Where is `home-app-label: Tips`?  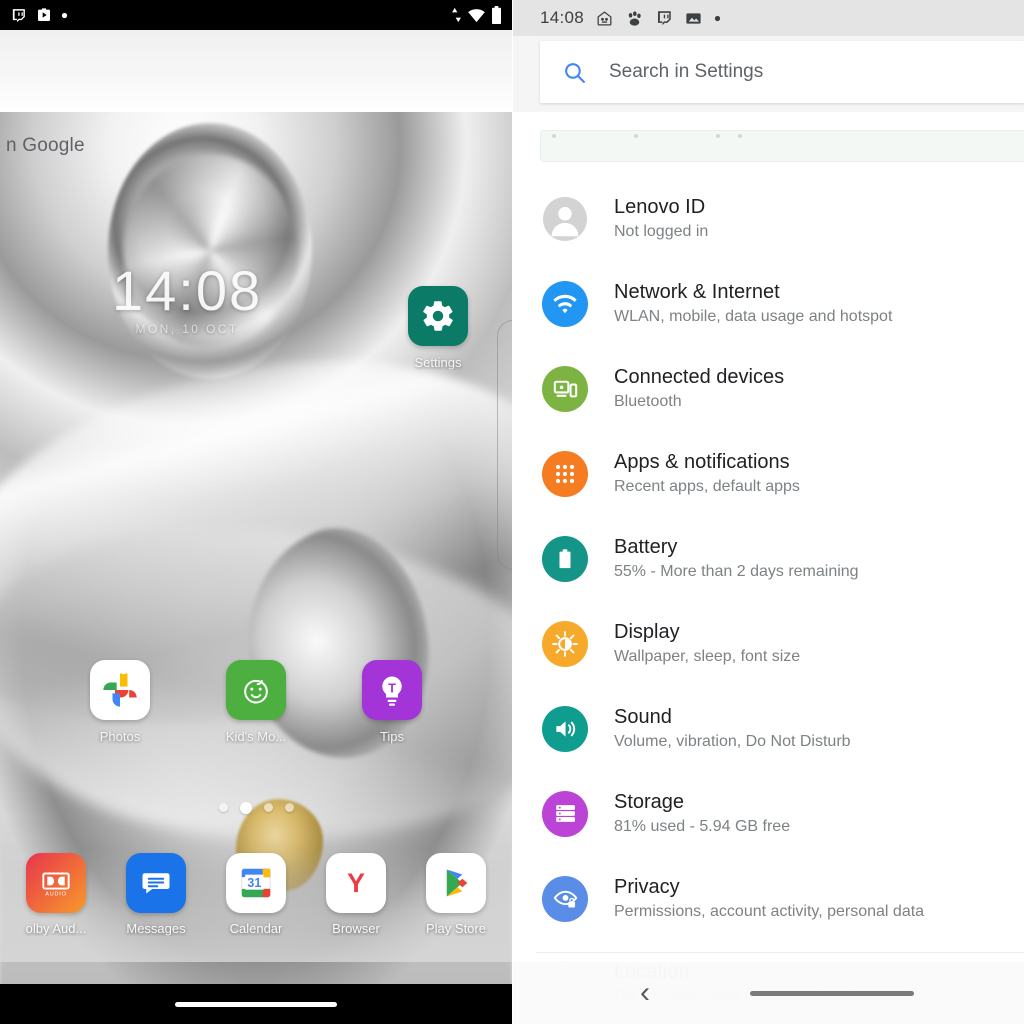
home-app-label: Tips is located at coordinates (392, 736).